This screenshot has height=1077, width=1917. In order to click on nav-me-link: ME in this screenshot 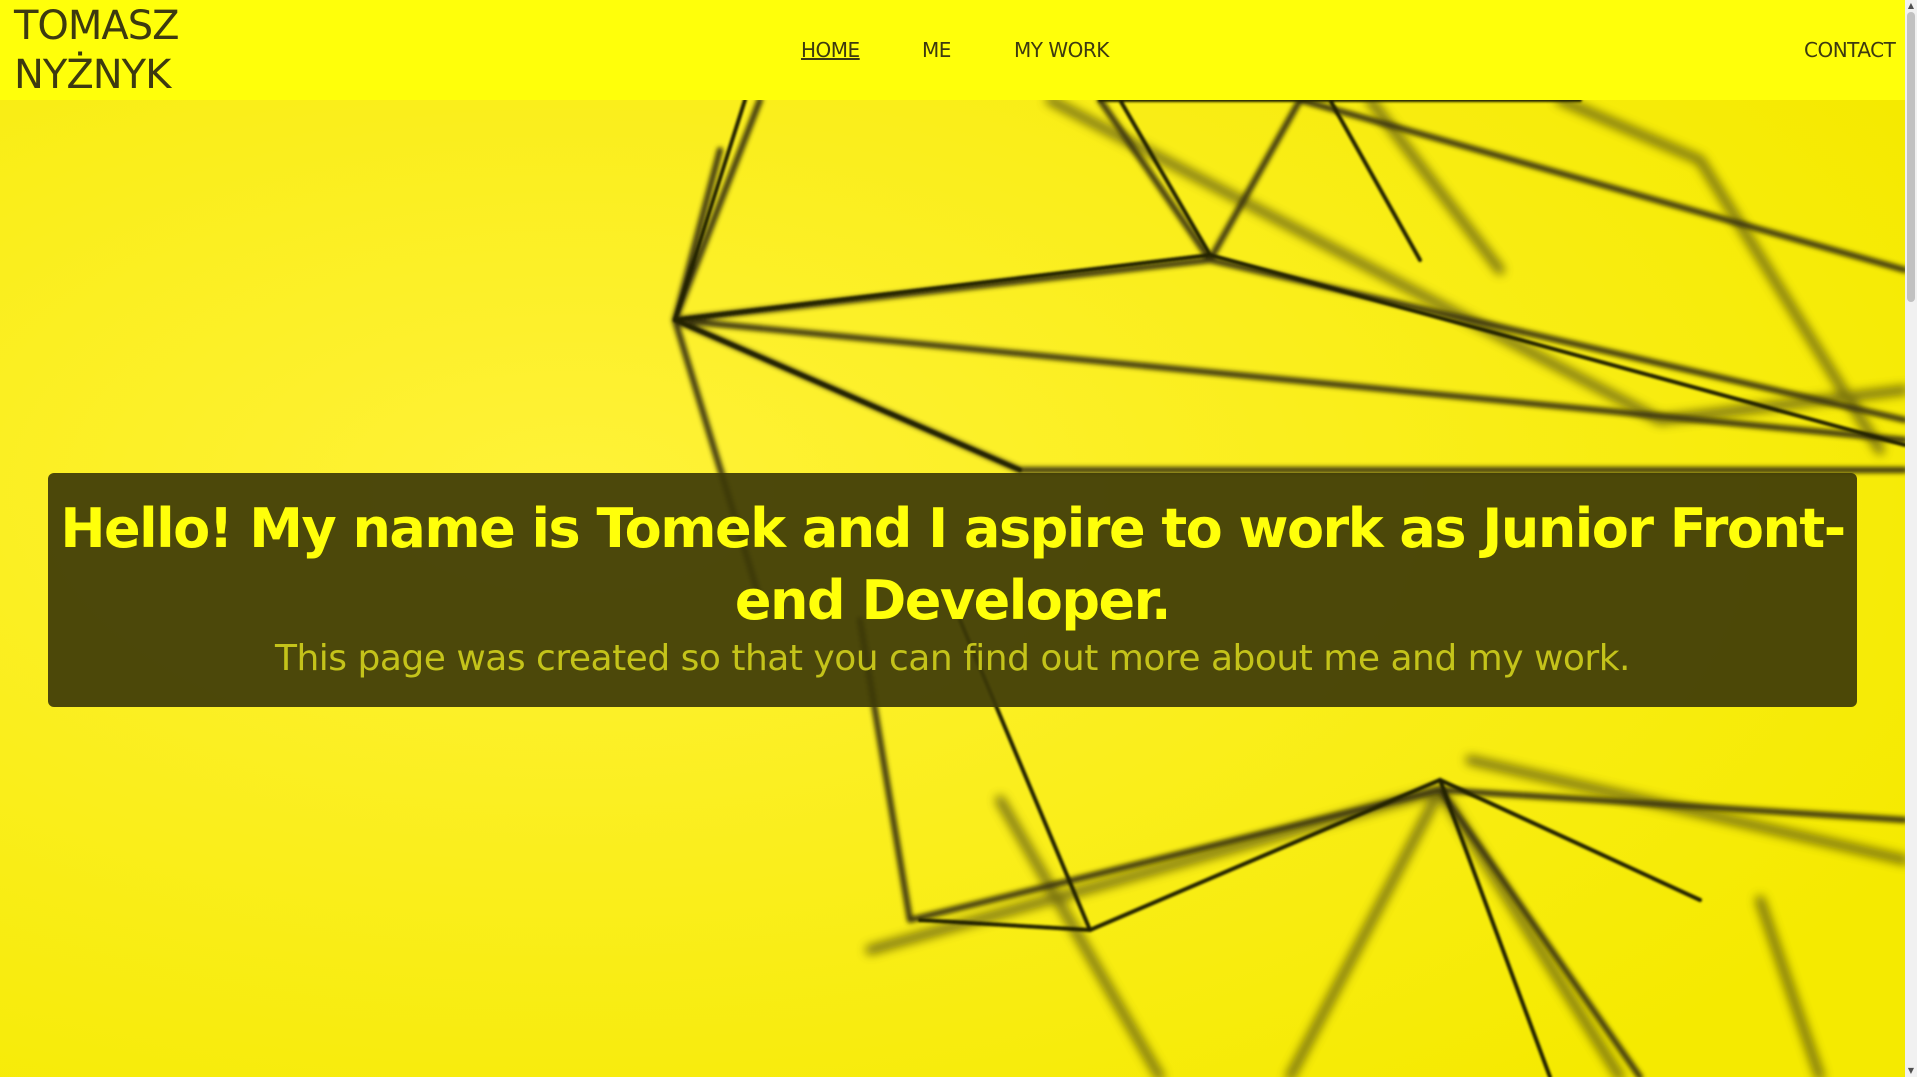, I will do `click(936, 50)`.